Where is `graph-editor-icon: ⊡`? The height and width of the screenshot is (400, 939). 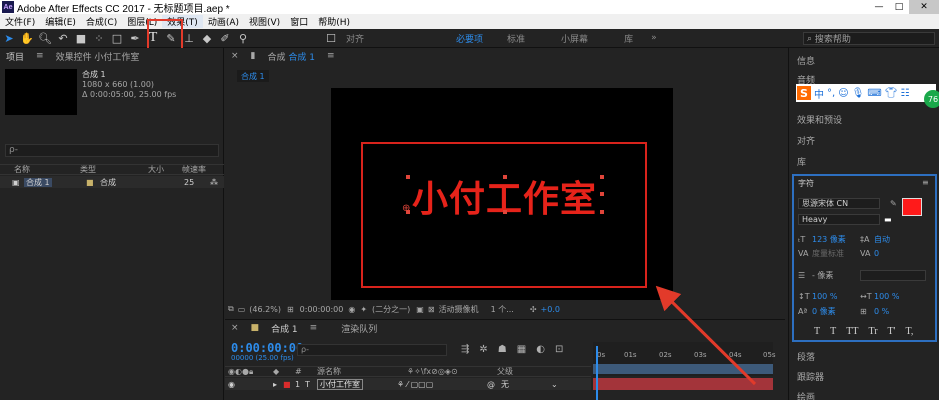
graph-editor-icon: ⊡ is located at coordinates (559, 349).